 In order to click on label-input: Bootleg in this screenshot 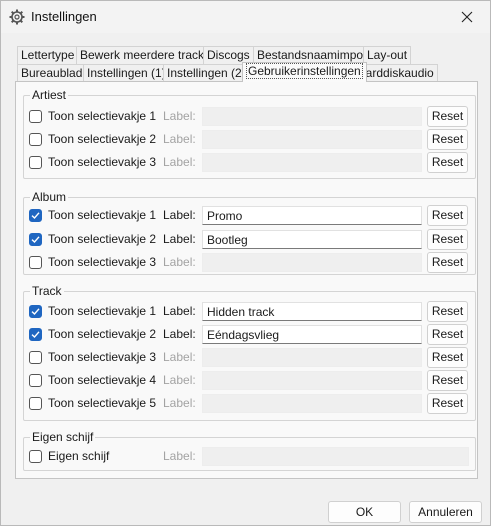, I will do `click(312, 239)`.